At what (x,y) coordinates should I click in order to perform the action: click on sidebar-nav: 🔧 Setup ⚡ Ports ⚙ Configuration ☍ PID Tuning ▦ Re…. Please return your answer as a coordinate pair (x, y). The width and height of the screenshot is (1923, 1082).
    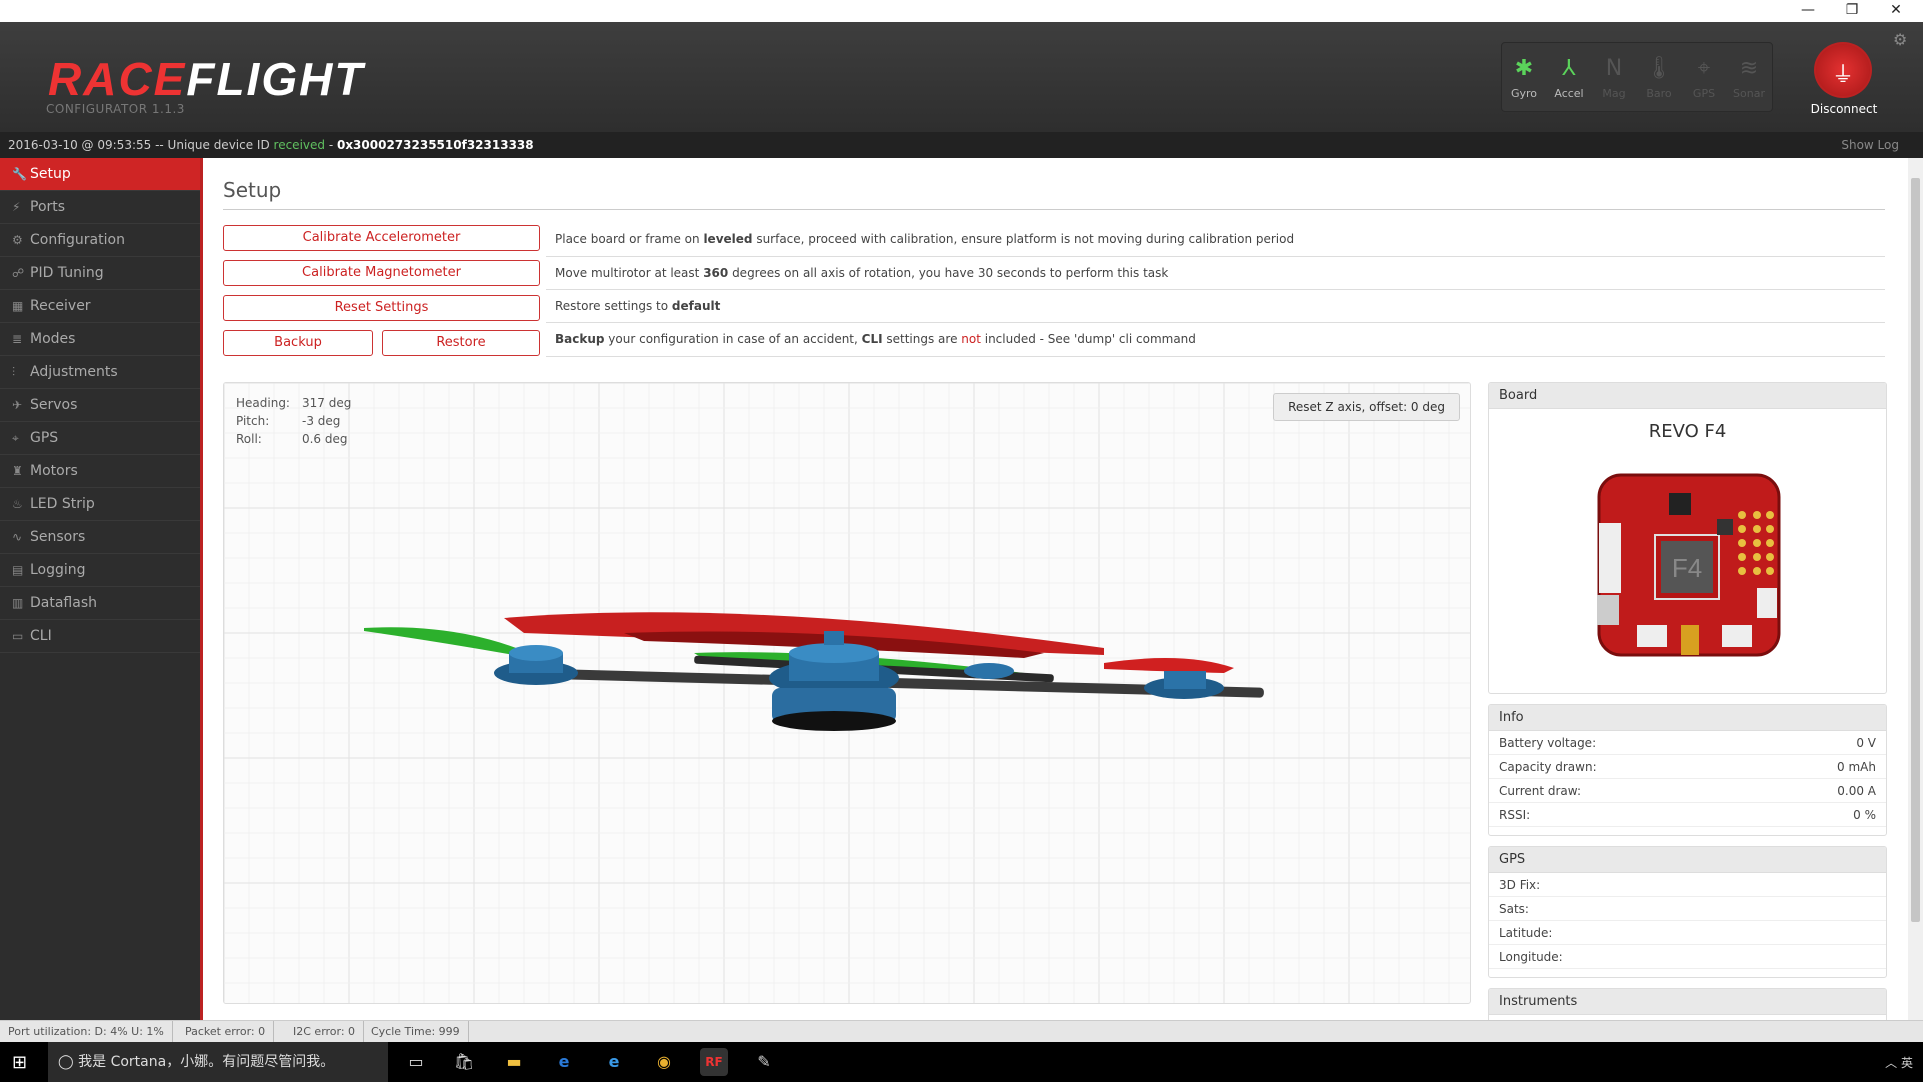
    Looking at the image, I should click on (101, 589).